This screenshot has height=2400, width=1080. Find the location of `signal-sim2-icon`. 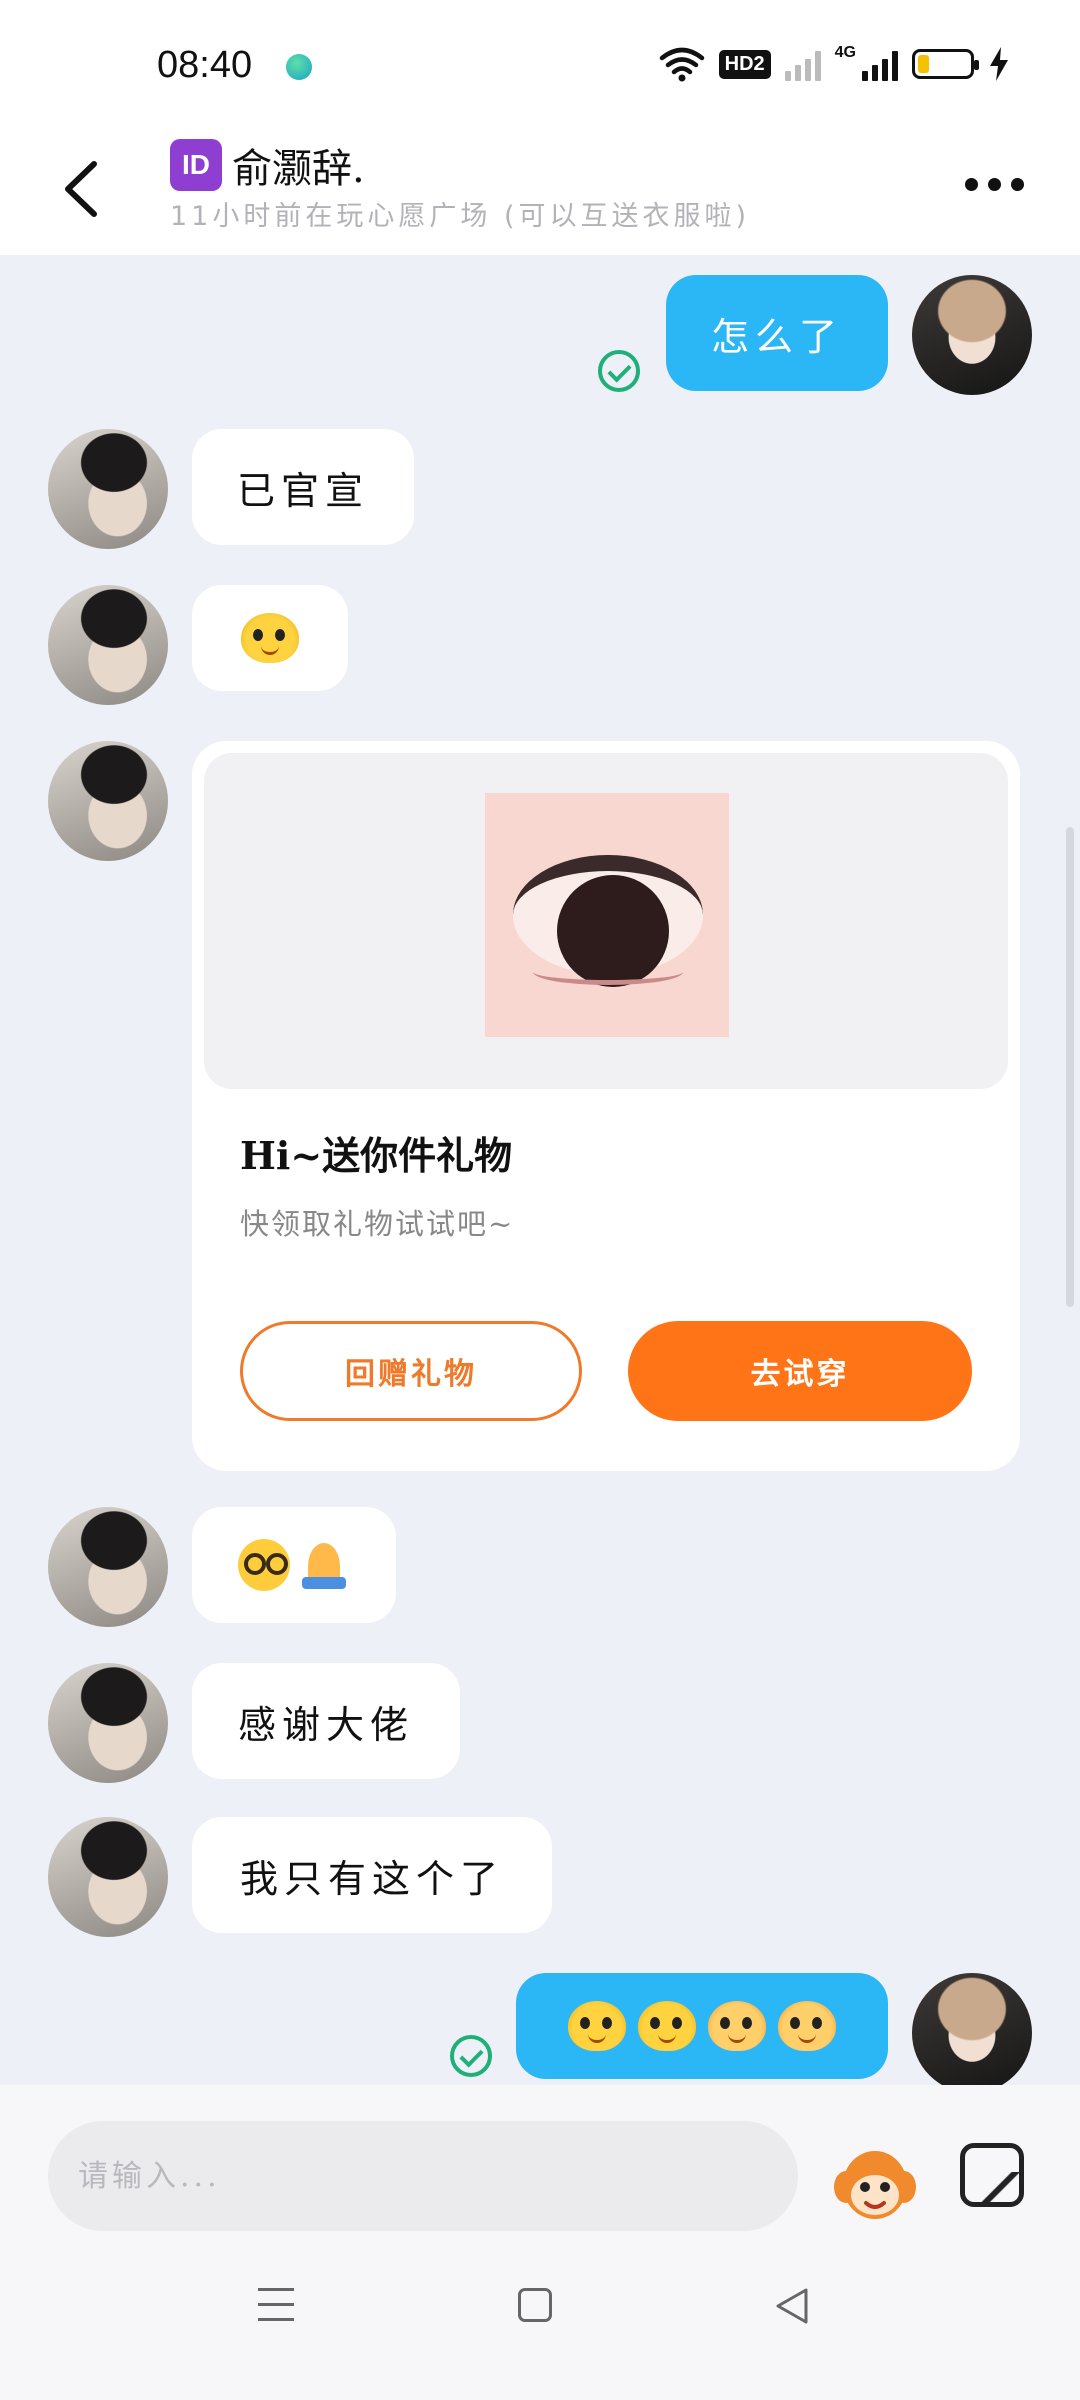

signal-sim2-icon is located at coordinates (880, 64).